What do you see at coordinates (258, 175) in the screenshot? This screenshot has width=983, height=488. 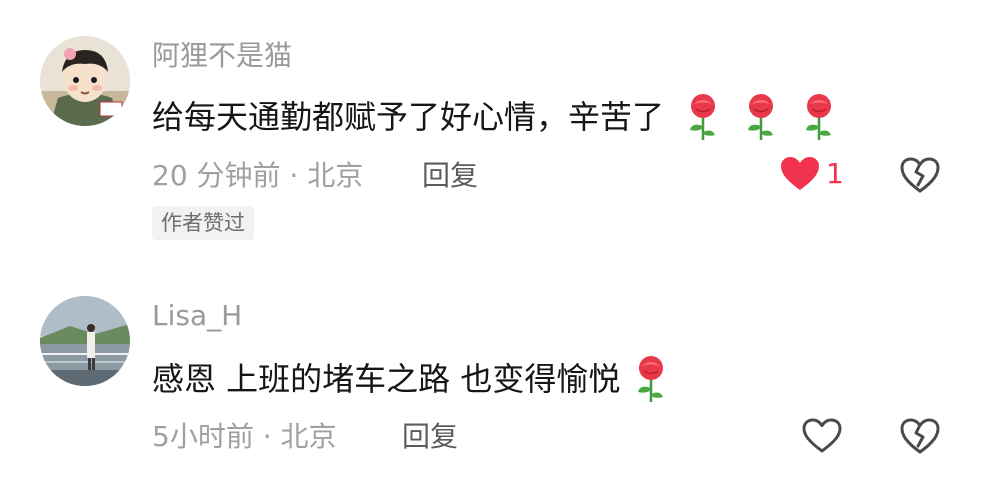 I see `comment-time-location: 20 分钟前 · 北京` at bounding box center [258, 175].